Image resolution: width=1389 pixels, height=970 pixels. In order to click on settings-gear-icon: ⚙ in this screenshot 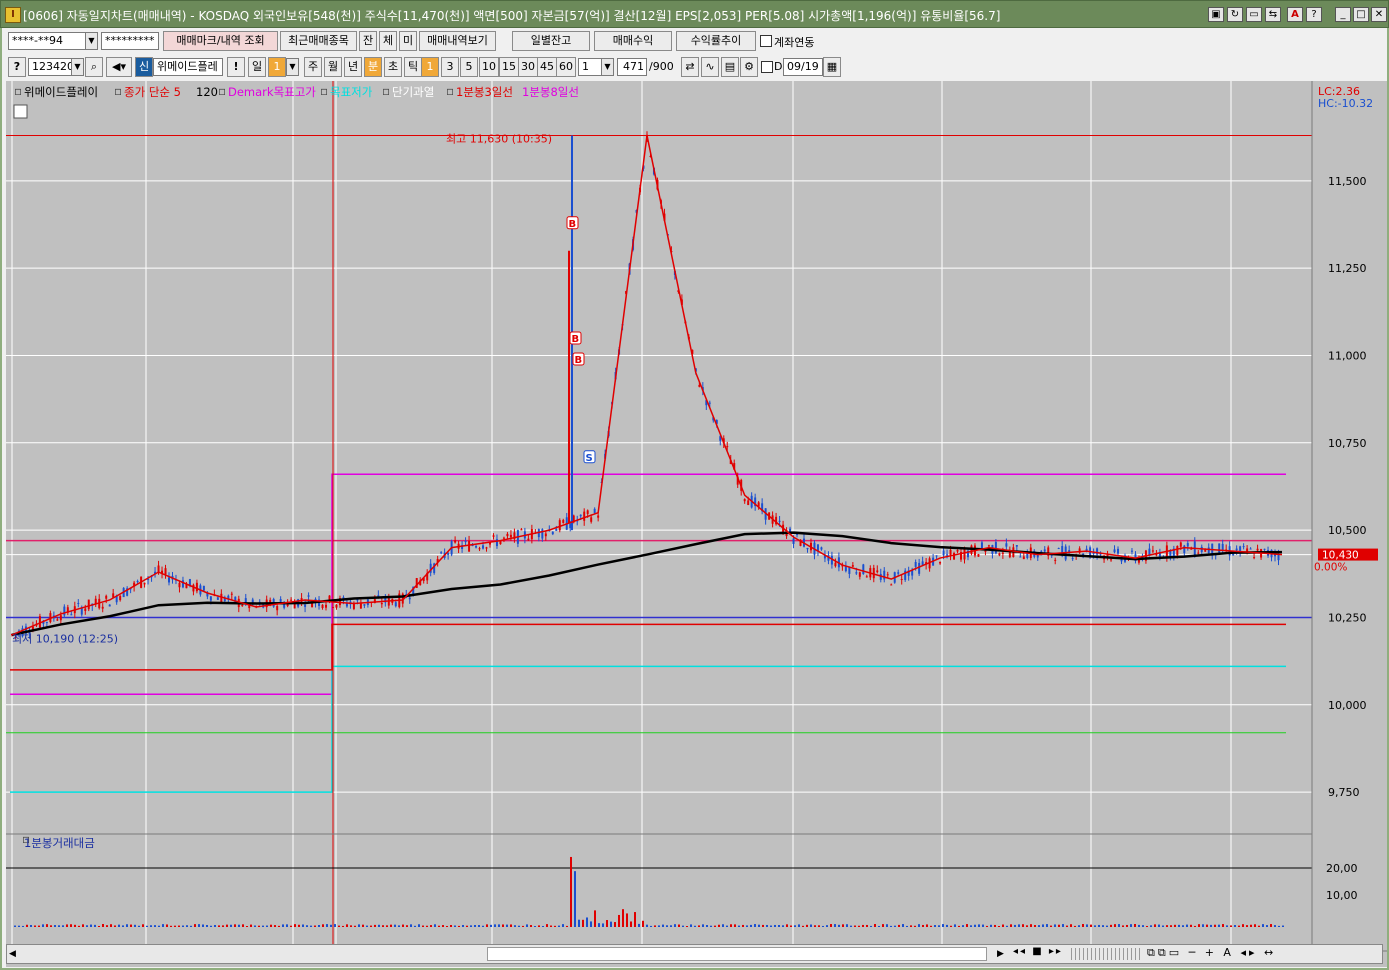, I will do `click(749, 67)`.